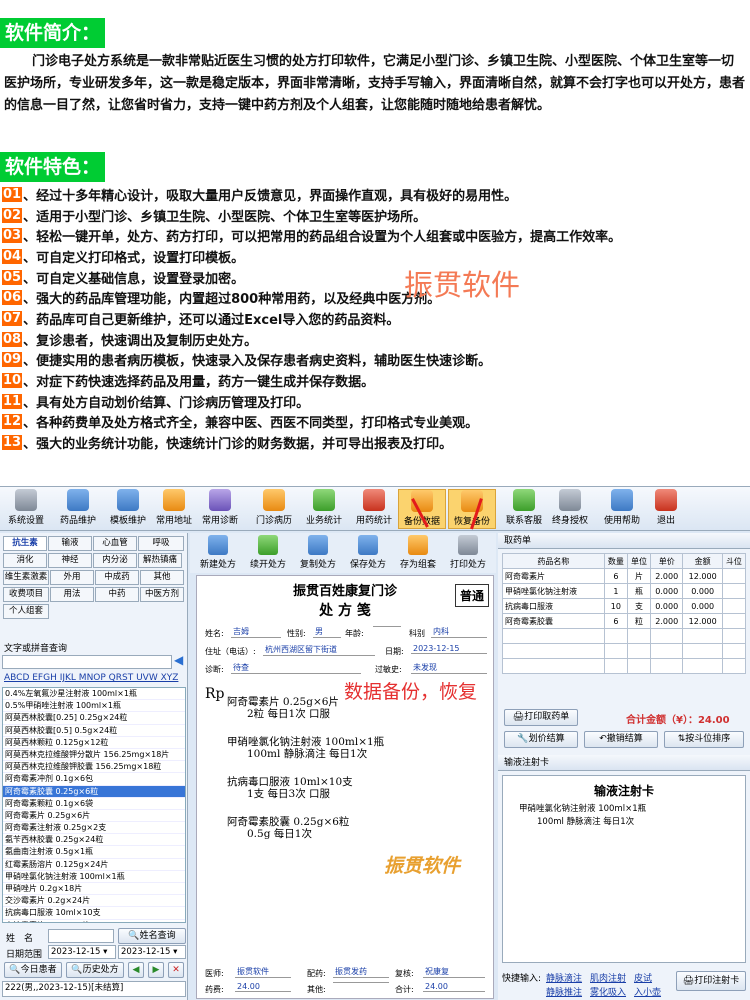 This screenshot has height=1000, width=750. I want to click on drug-list-item: 0.5%甲硝唑注射液 100ml×1瓶, so click(94, 706).